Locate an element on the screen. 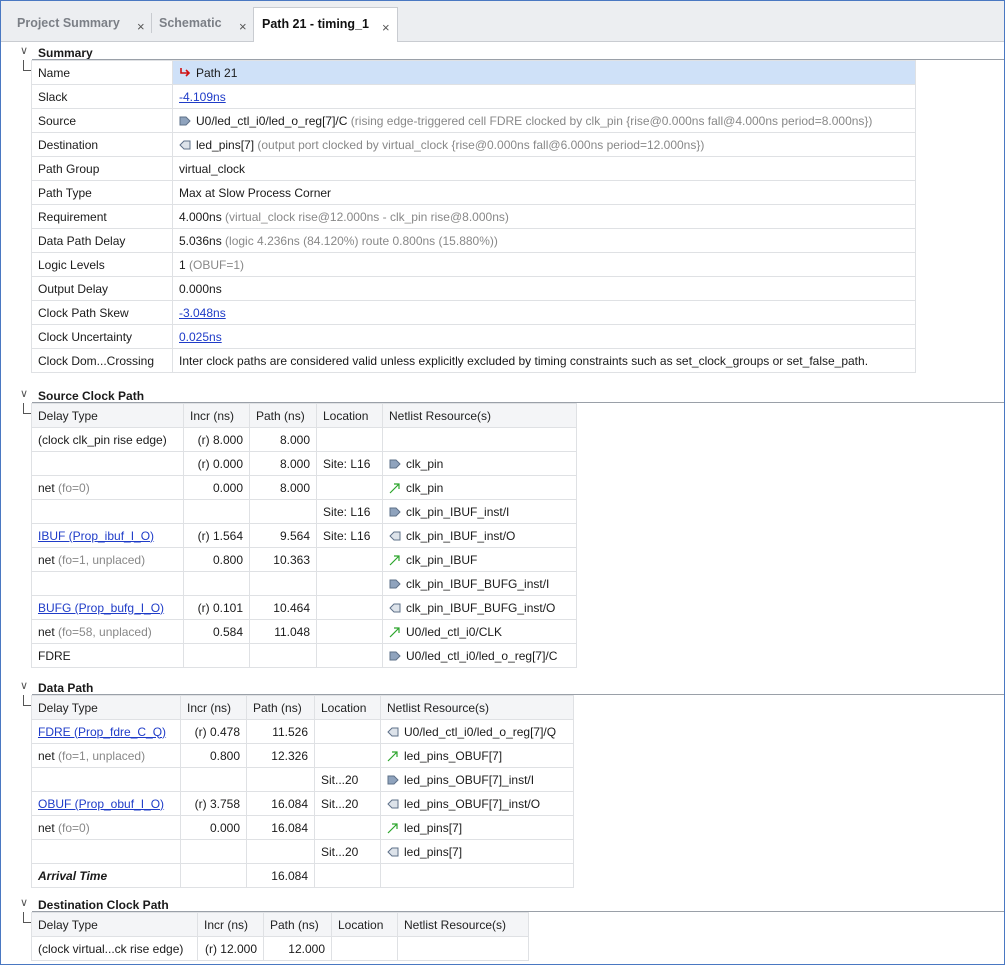 Image resolution: width=1007 pixels, height=967 pixels. netlist-resource: led_pins_OBUF[7] is located at coordinates (453, 756).